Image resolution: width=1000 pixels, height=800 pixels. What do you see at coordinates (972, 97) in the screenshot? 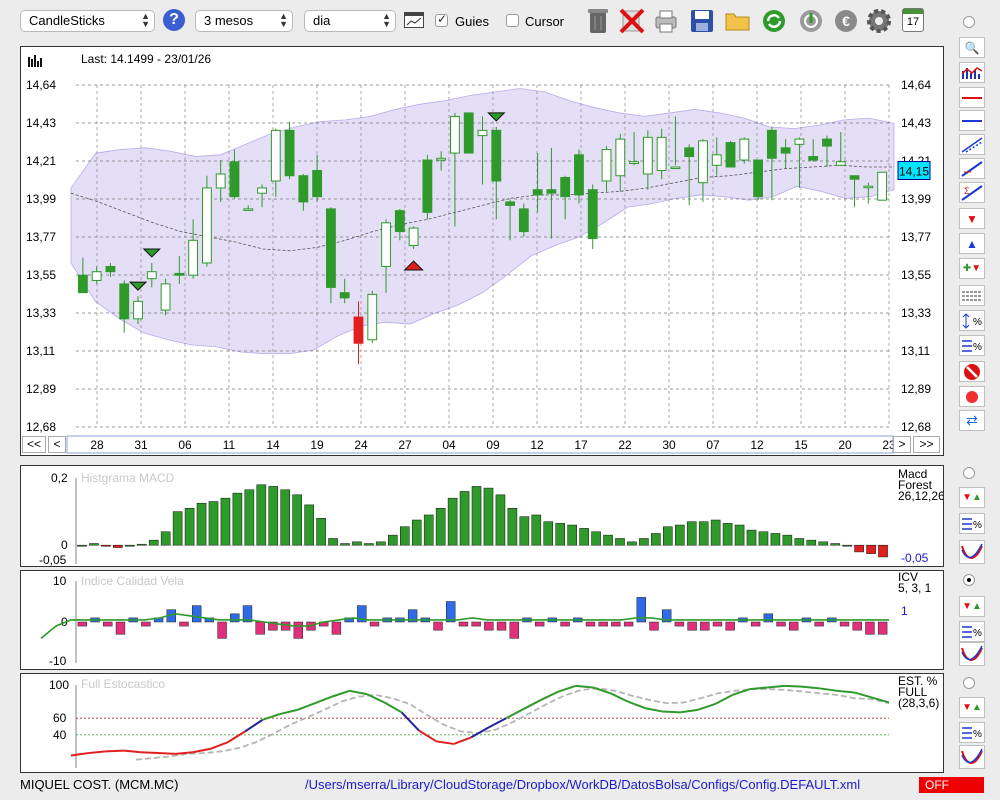
I see `horizontal-line-red-tool` at bounding box center [972, 97].